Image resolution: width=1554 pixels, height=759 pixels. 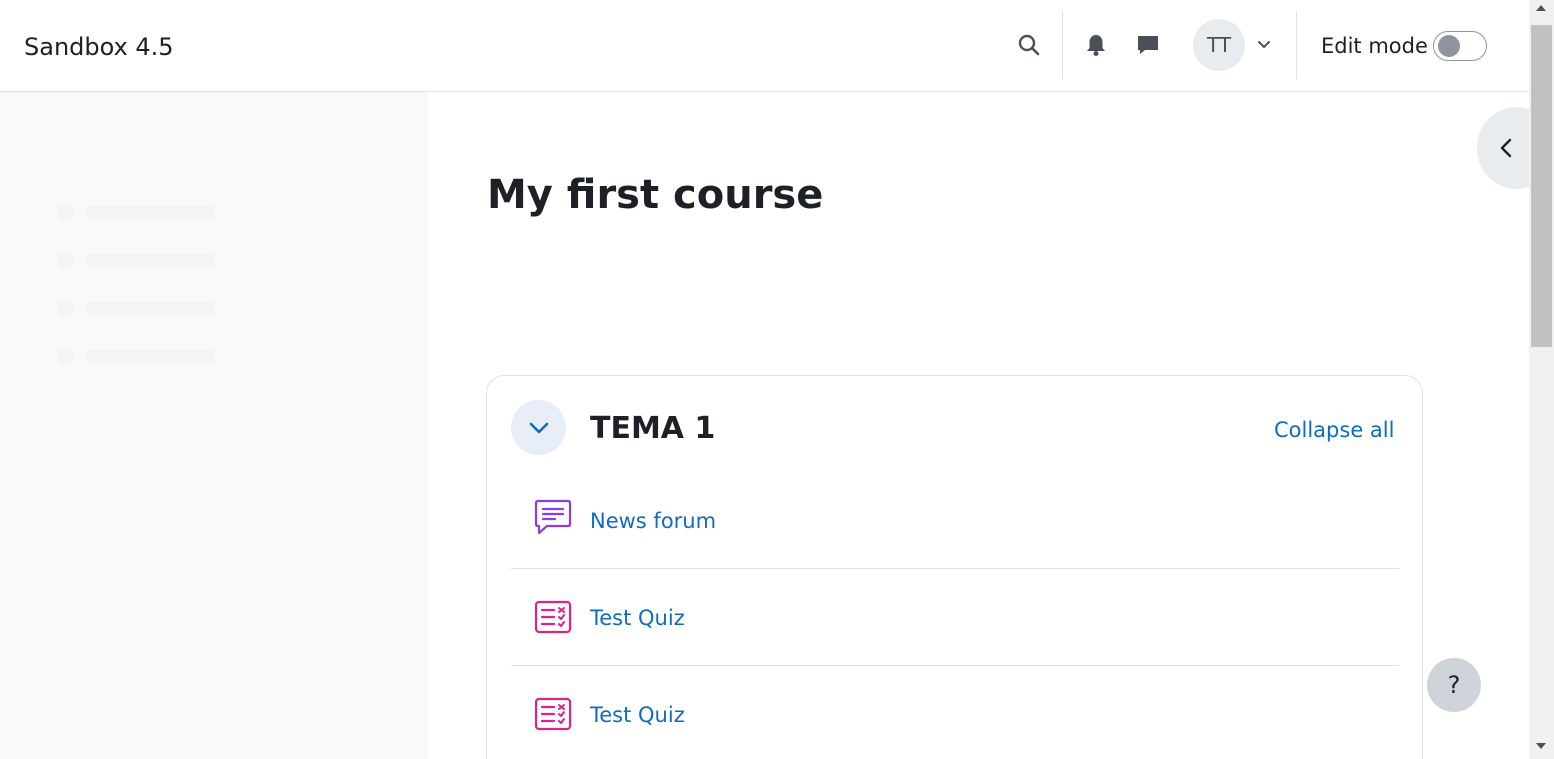 I want to click on edit-mode-toggle, so click(x=1460, y=46).